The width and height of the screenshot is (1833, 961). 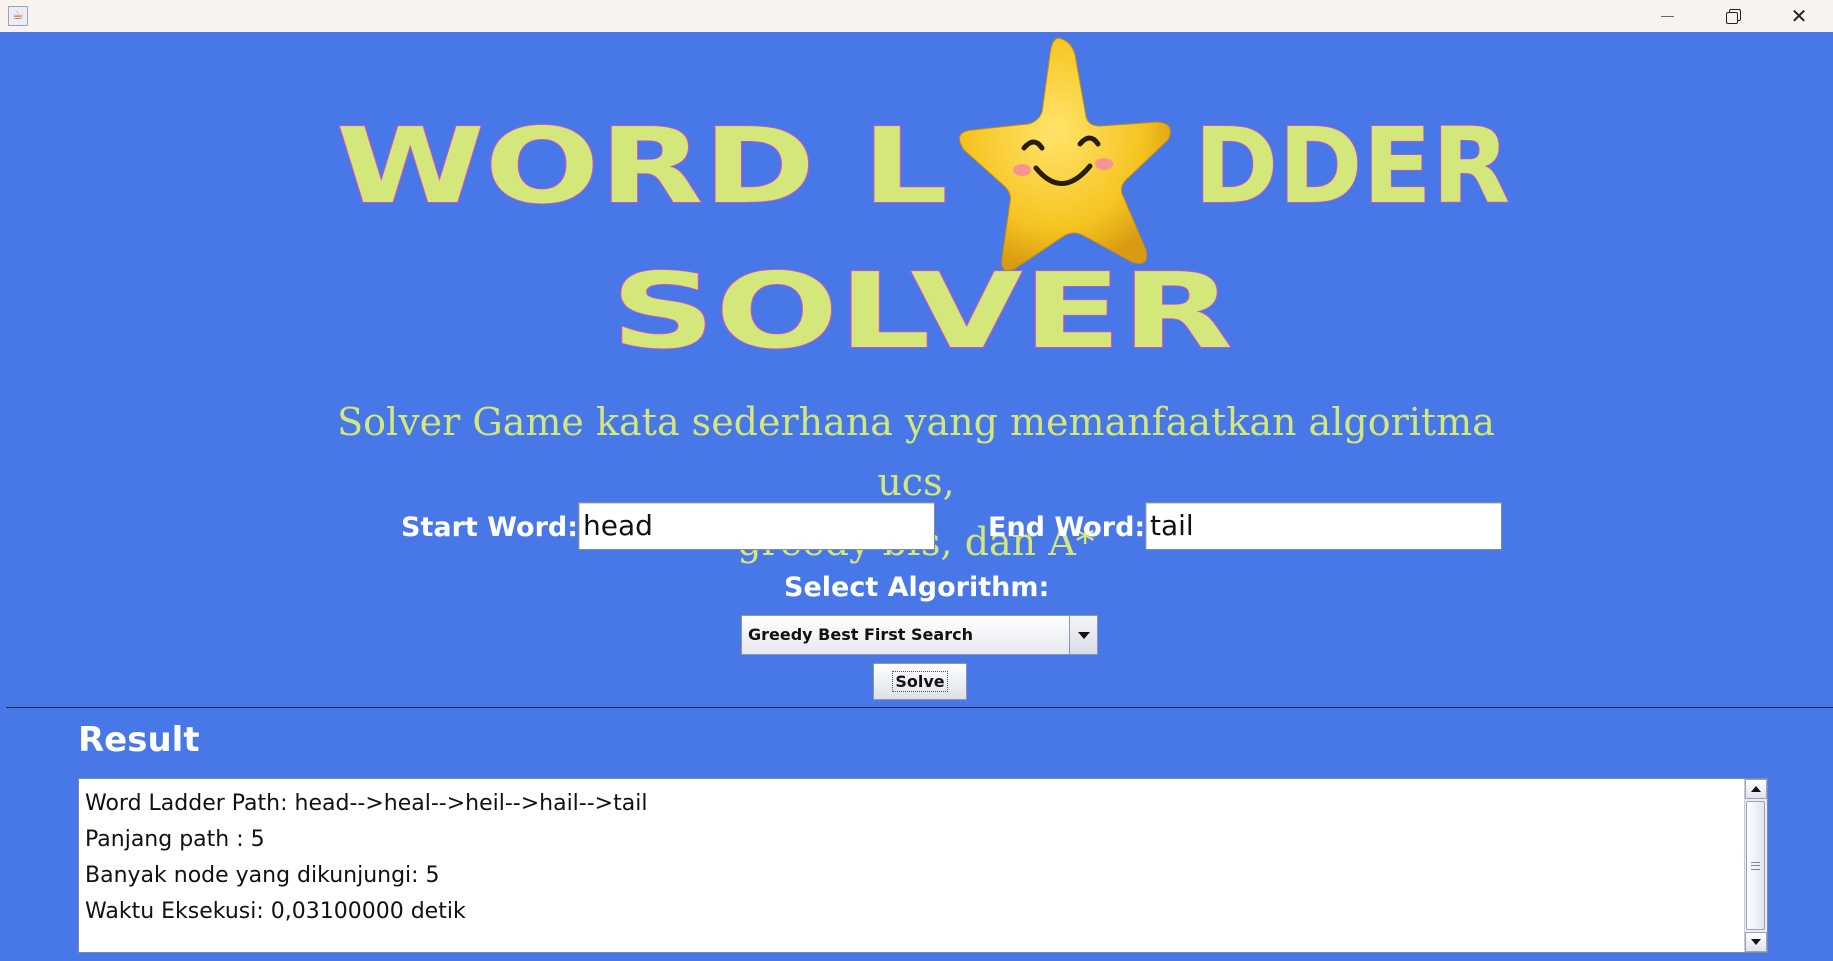 I want to click on close-button: ✕, so click(x=1799, y=16).